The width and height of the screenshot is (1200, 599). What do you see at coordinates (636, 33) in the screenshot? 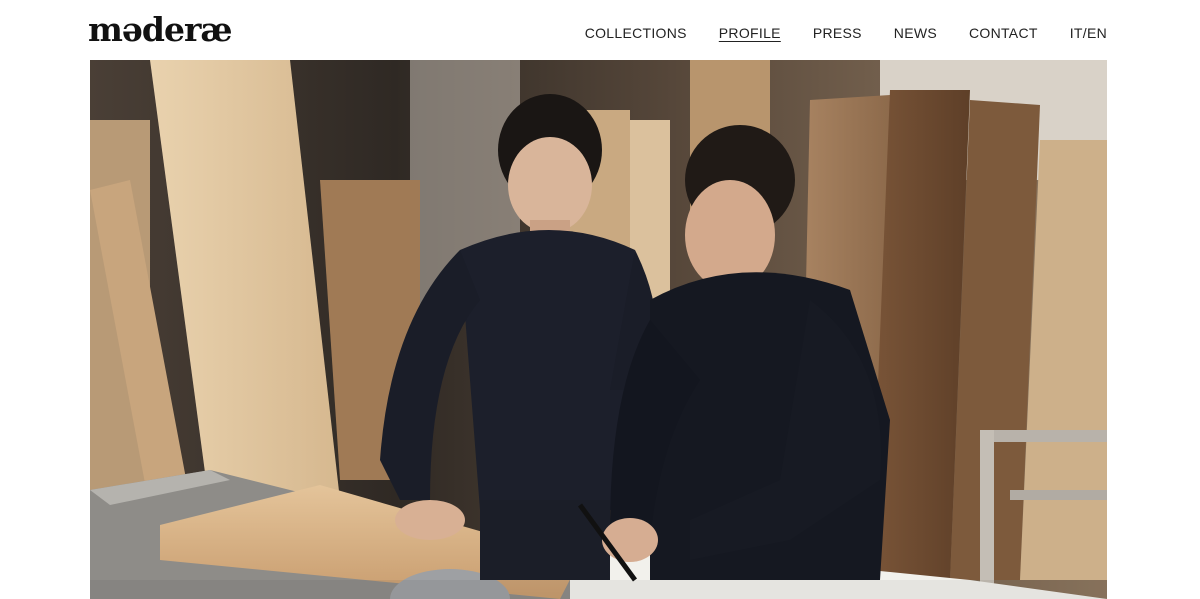
I see `nav-collections: COLLECTIONS` at bounding box center [636, 33].